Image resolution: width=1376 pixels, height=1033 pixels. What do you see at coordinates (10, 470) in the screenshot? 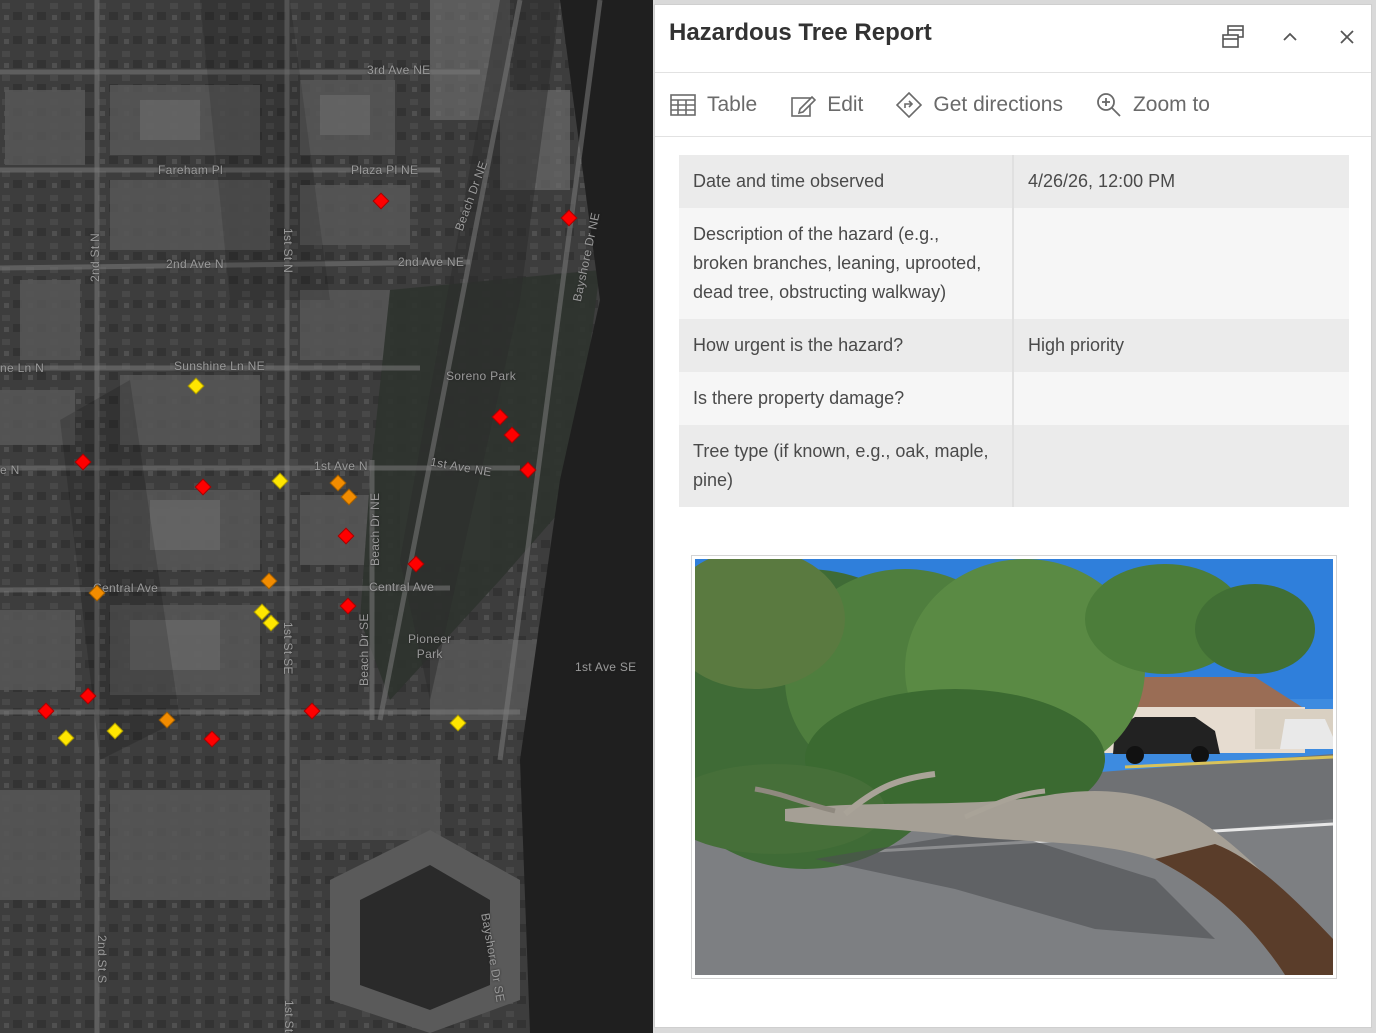
I see `street-label: e N` at bounding box center [10, 470].